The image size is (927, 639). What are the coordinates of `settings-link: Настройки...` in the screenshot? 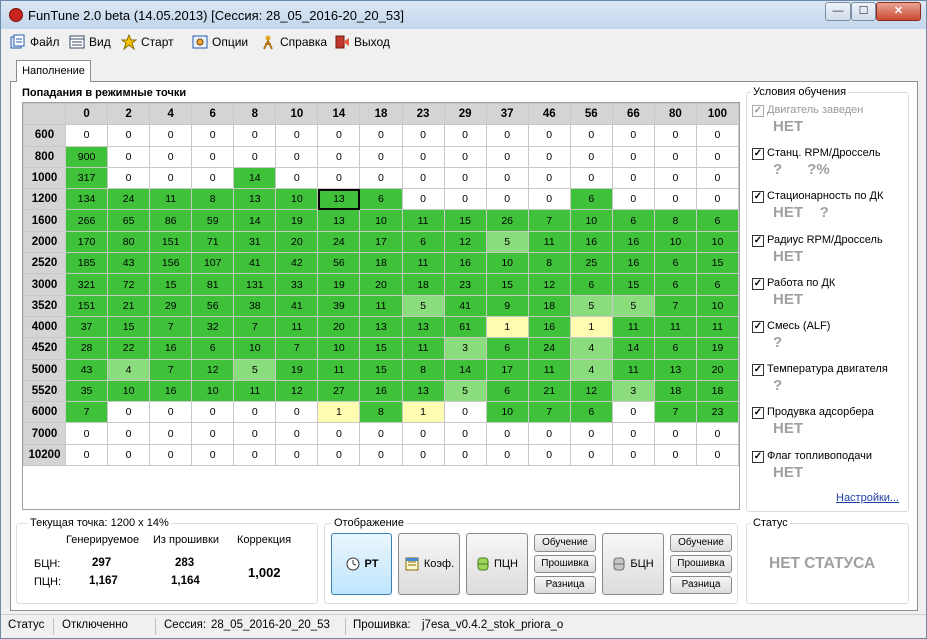 It's located at (867, 498).